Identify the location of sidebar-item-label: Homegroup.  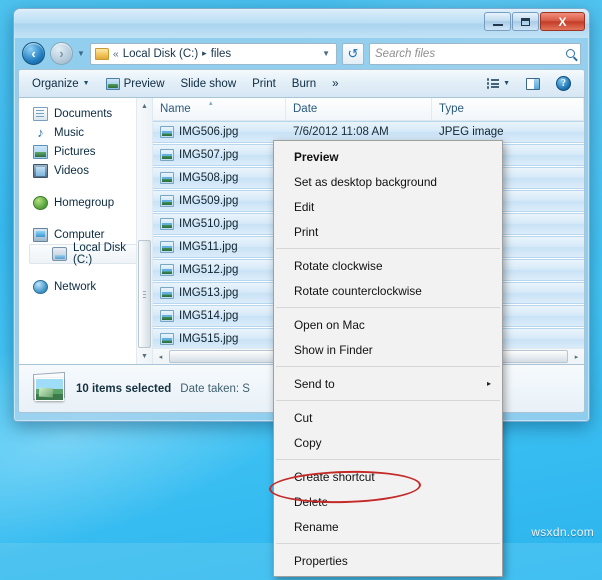
(84, 202).